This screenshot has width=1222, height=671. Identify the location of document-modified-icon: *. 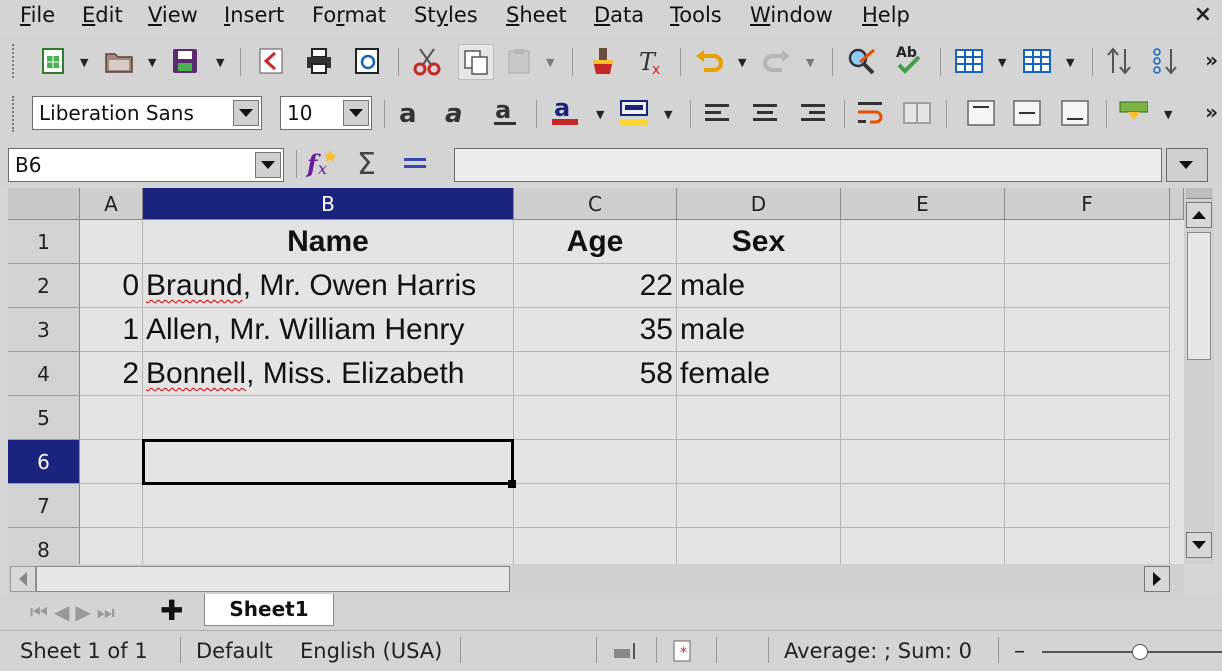
(683, 653).